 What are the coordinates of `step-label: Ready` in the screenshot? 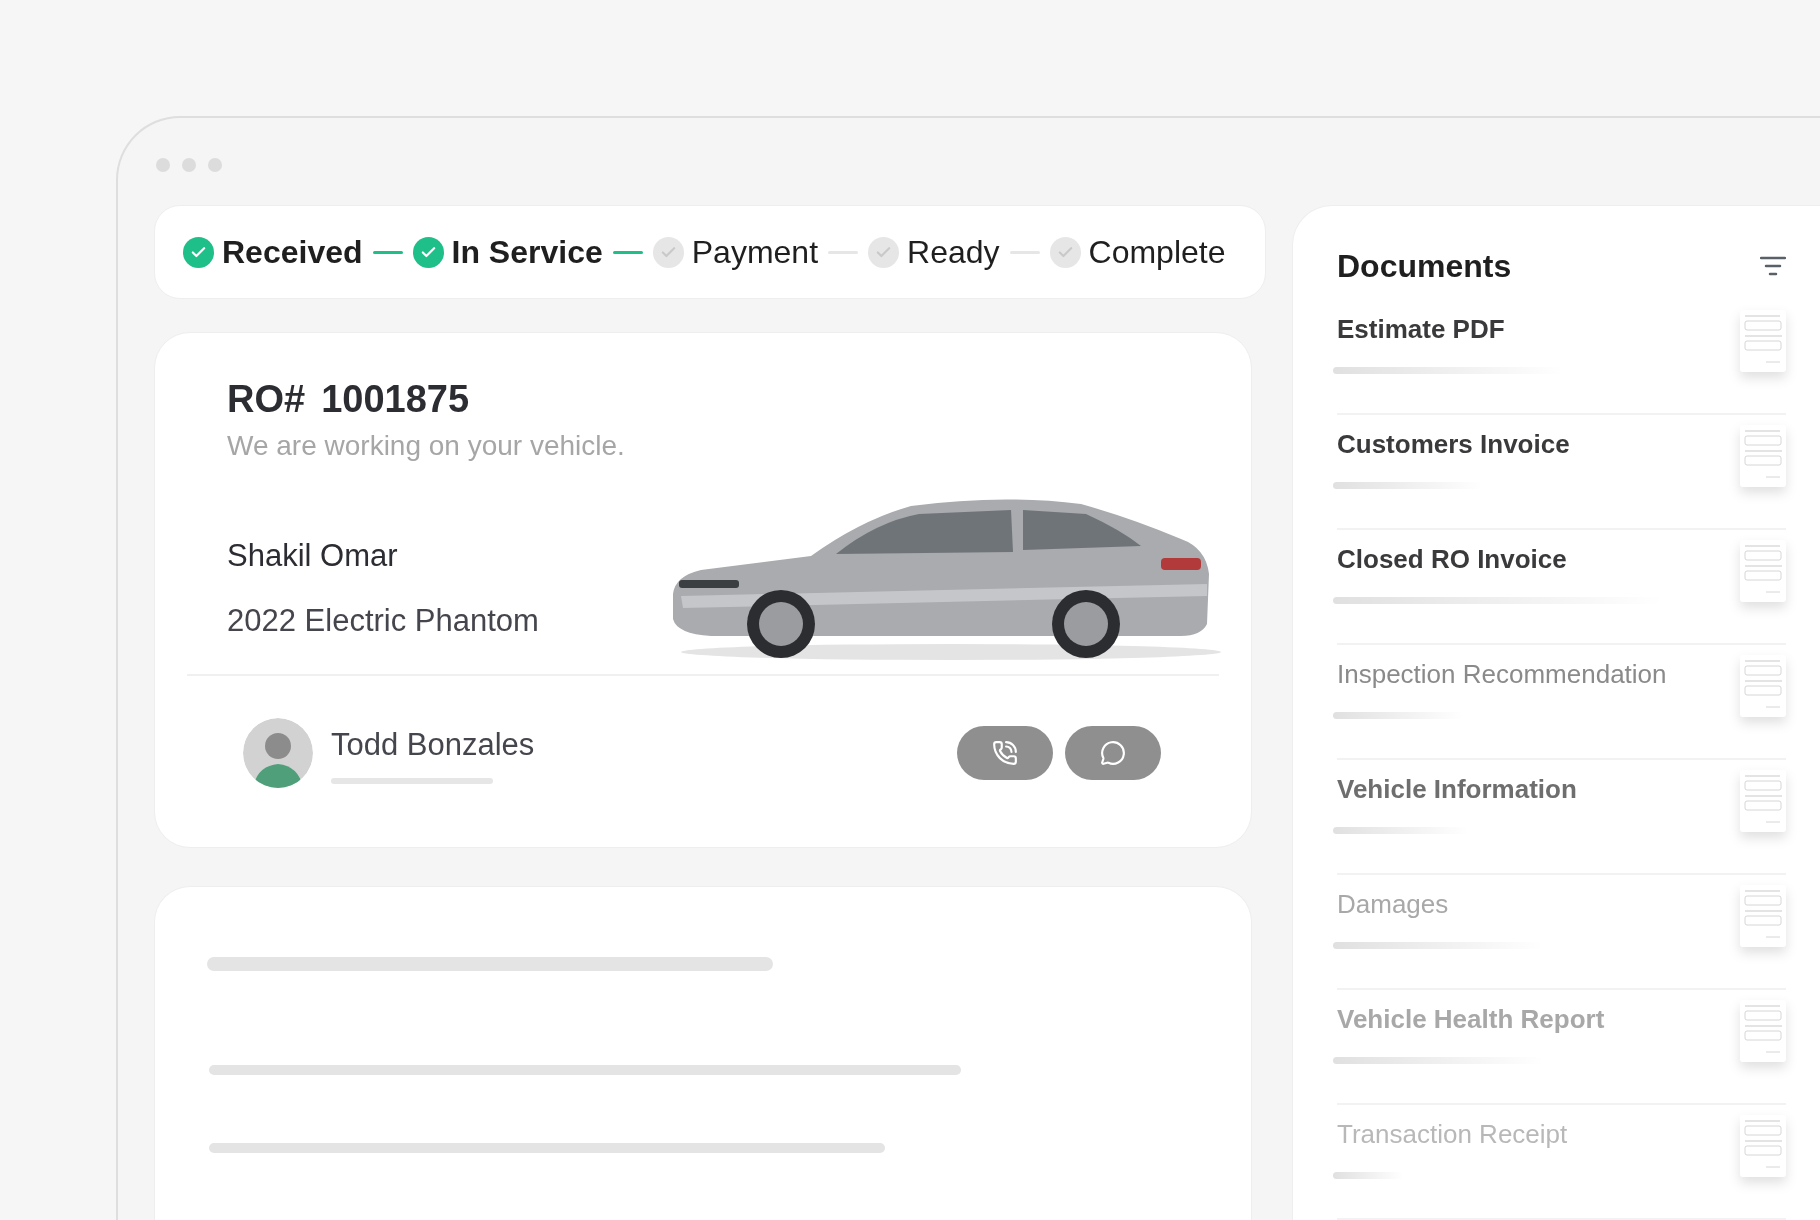 It's located at (953, 252).